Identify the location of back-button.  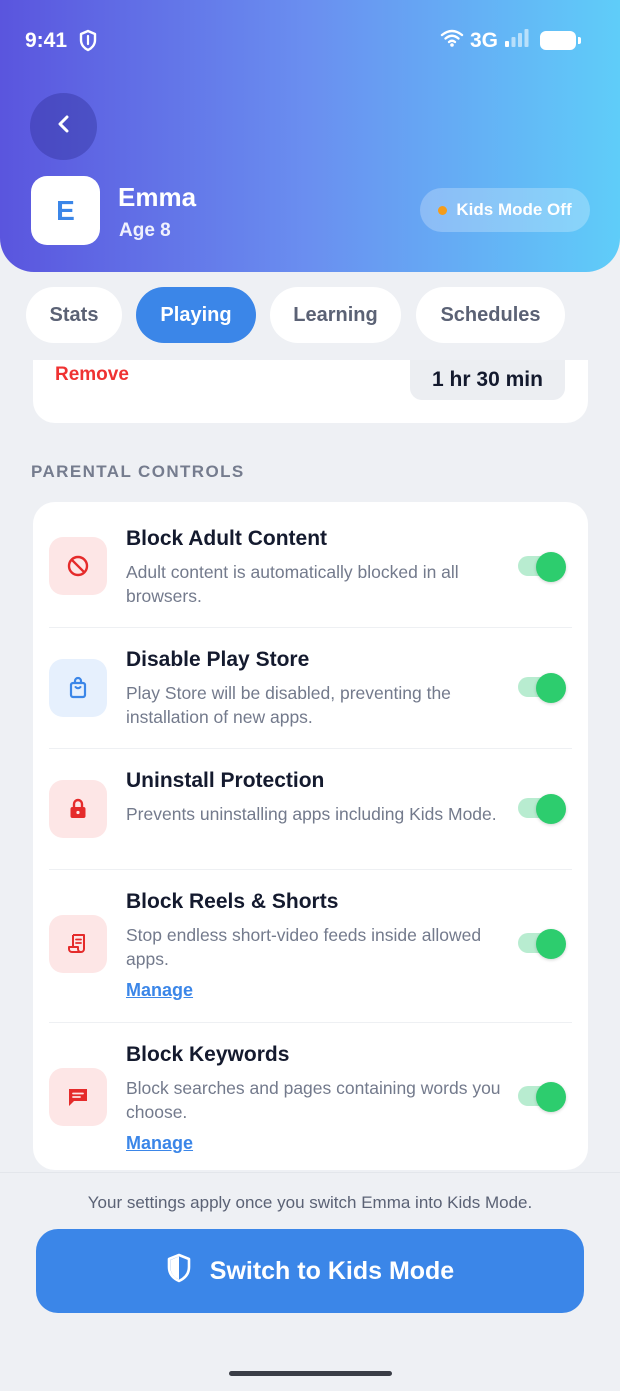
(63, 126).